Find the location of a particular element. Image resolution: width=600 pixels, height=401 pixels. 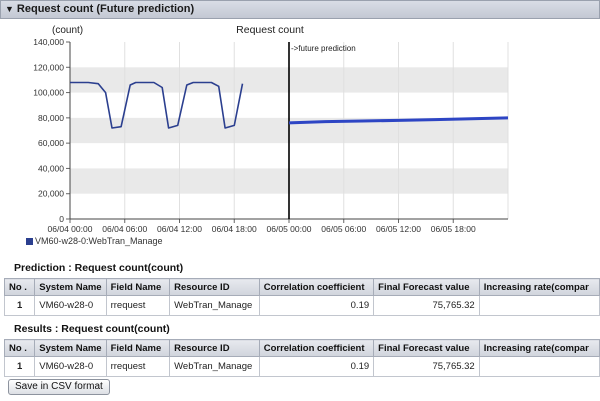

x-tick-label: 06/05 00:00 is located at coordinates (289, 229).